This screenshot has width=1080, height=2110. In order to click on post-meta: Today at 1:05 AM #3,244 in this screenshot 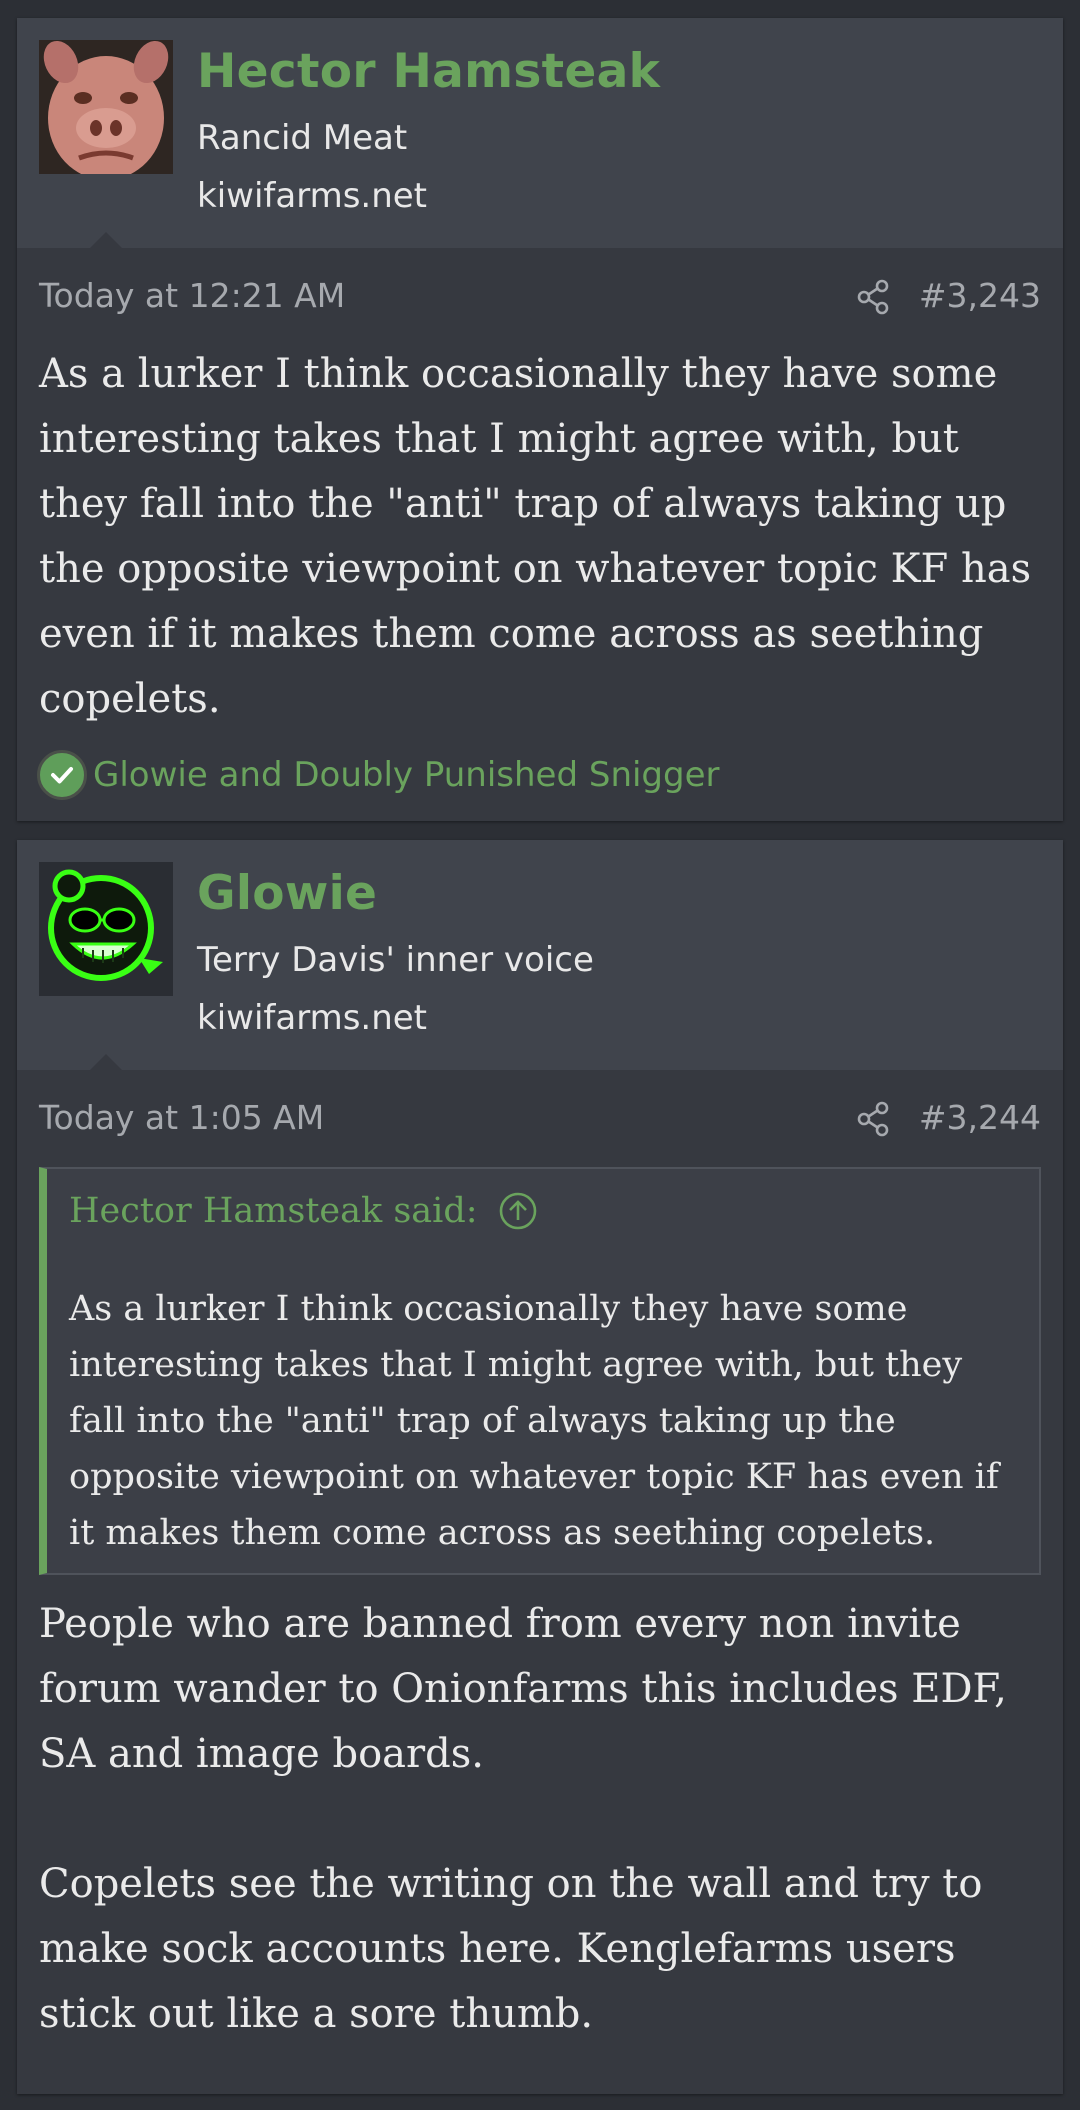, I will do `click(540, 1119)`.